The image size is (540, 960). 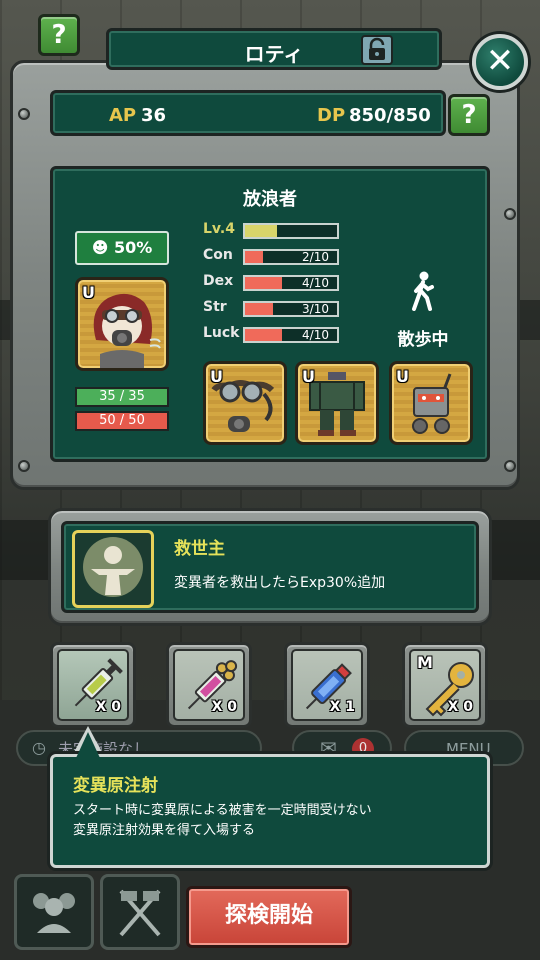 I want to click on perk-title: 救世主, so click(x=199, y=549).